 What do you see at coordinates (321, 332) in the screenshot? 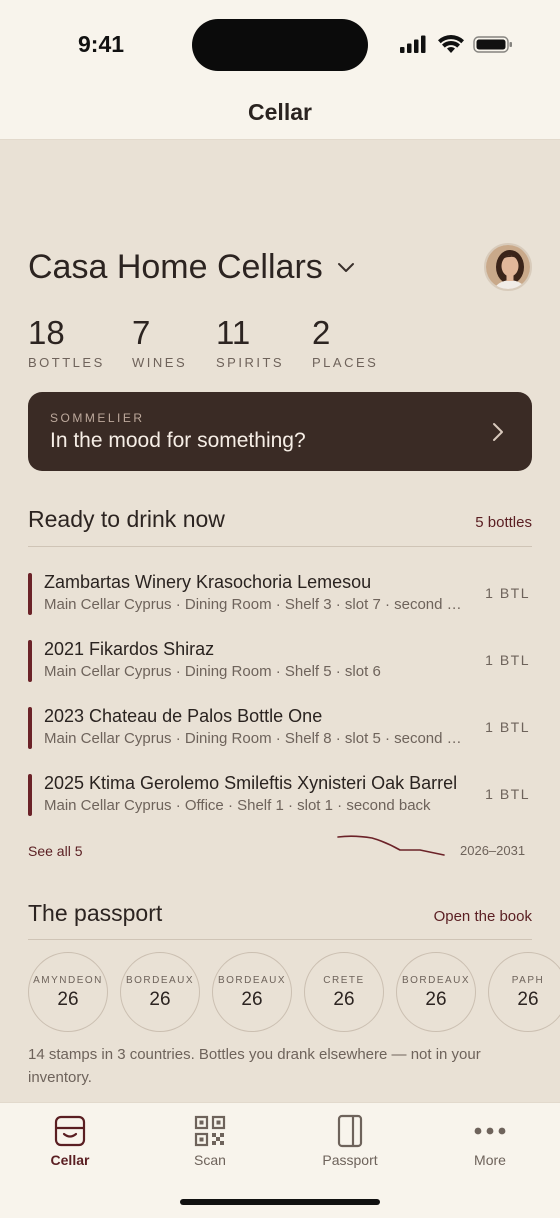
I see `stat-value: 2` at bounding box center [321, 332].